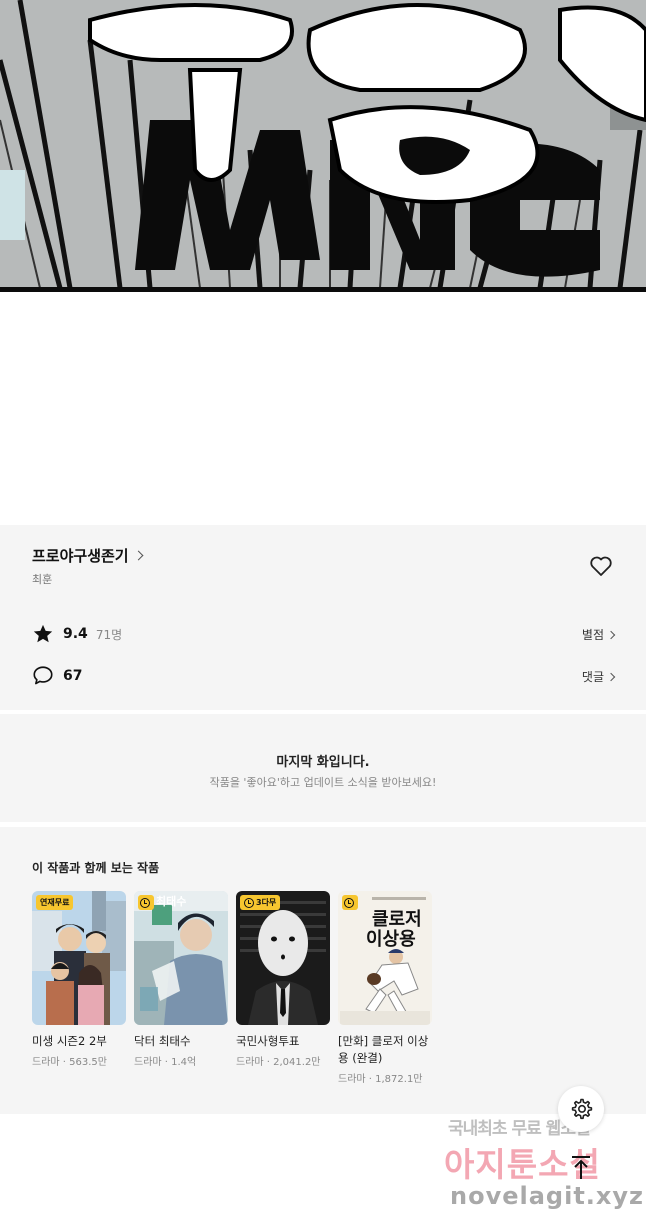 Image resolution: width=646 pixels, height=1231 pixels. I want to click on site-watermark: 국내최초 무료 웹소설 아지툰소설 novelagit.xyz, so click(541, 1164).